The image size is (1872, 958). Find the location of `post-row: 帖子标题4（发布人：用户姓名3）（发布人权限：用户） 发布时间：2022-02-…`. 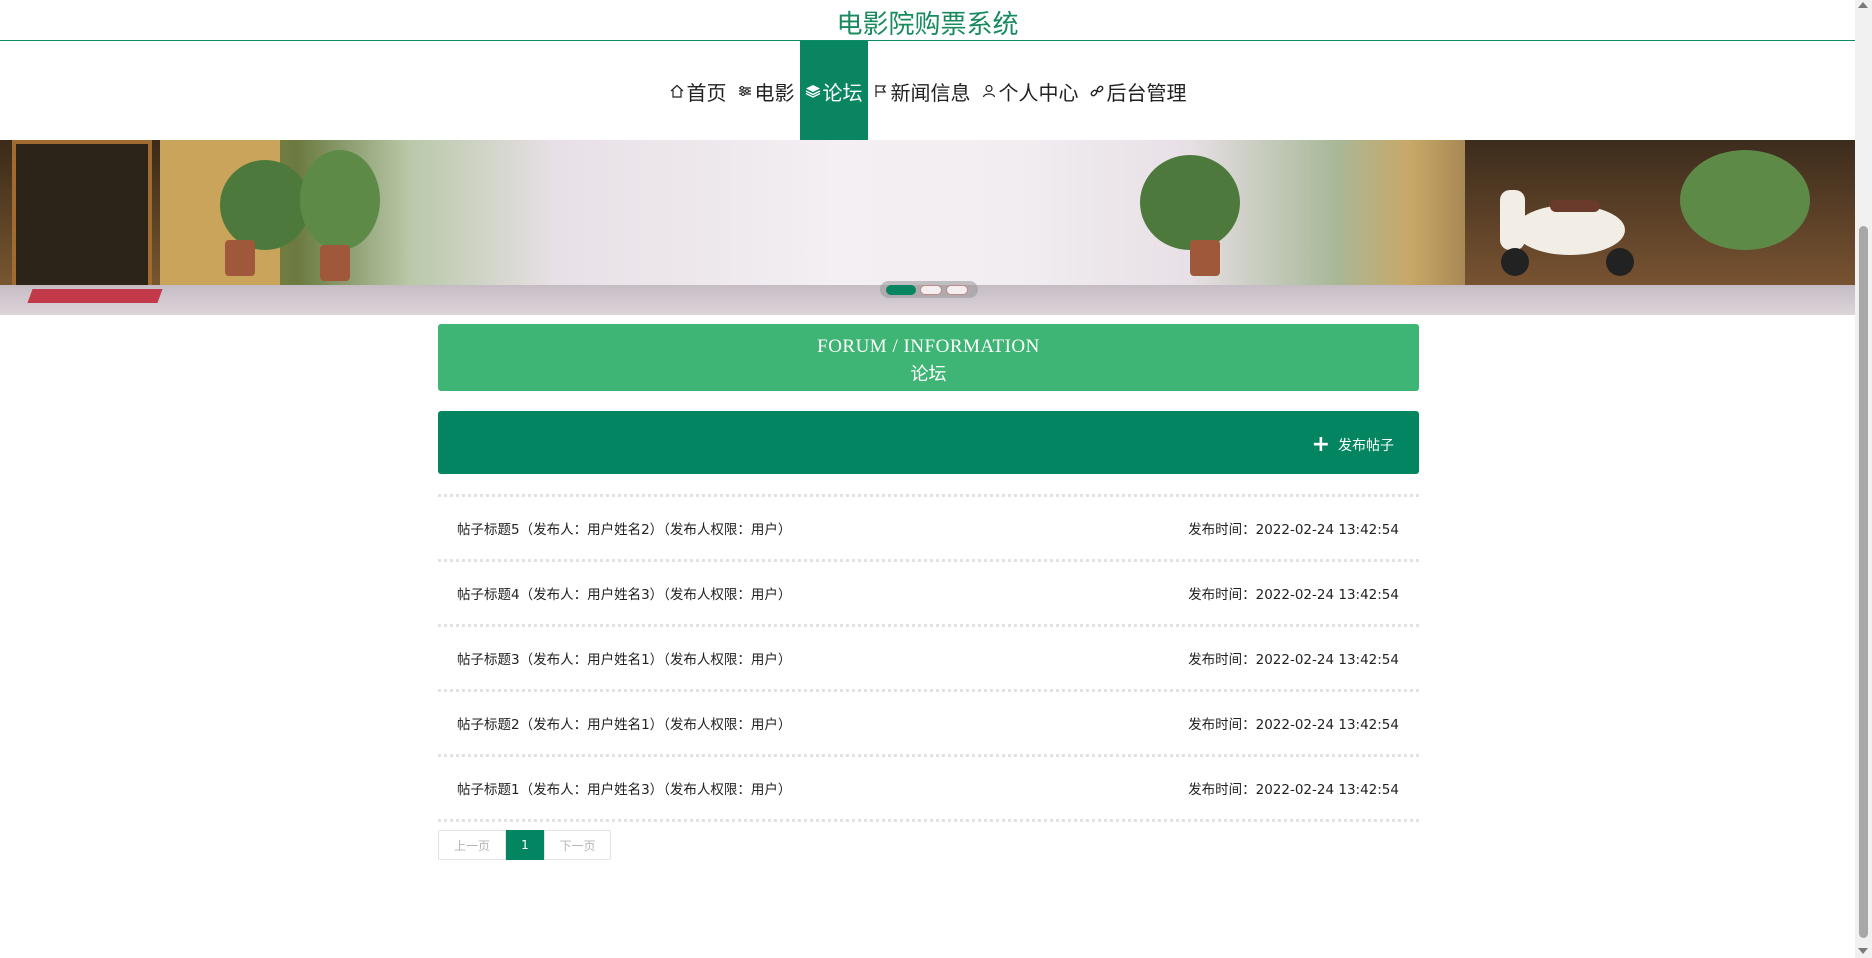

post-row: 帖子标题4（发布人：用户姓名3）（发布人权限：用户） 发布时间：2022-02-… is located at coordinates (928, 594).